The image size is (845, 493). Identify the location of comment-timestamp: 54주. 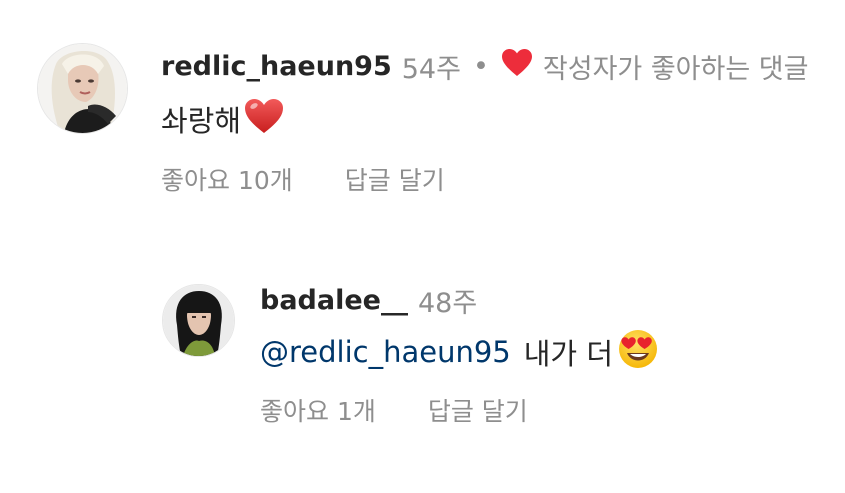
(431, 66).